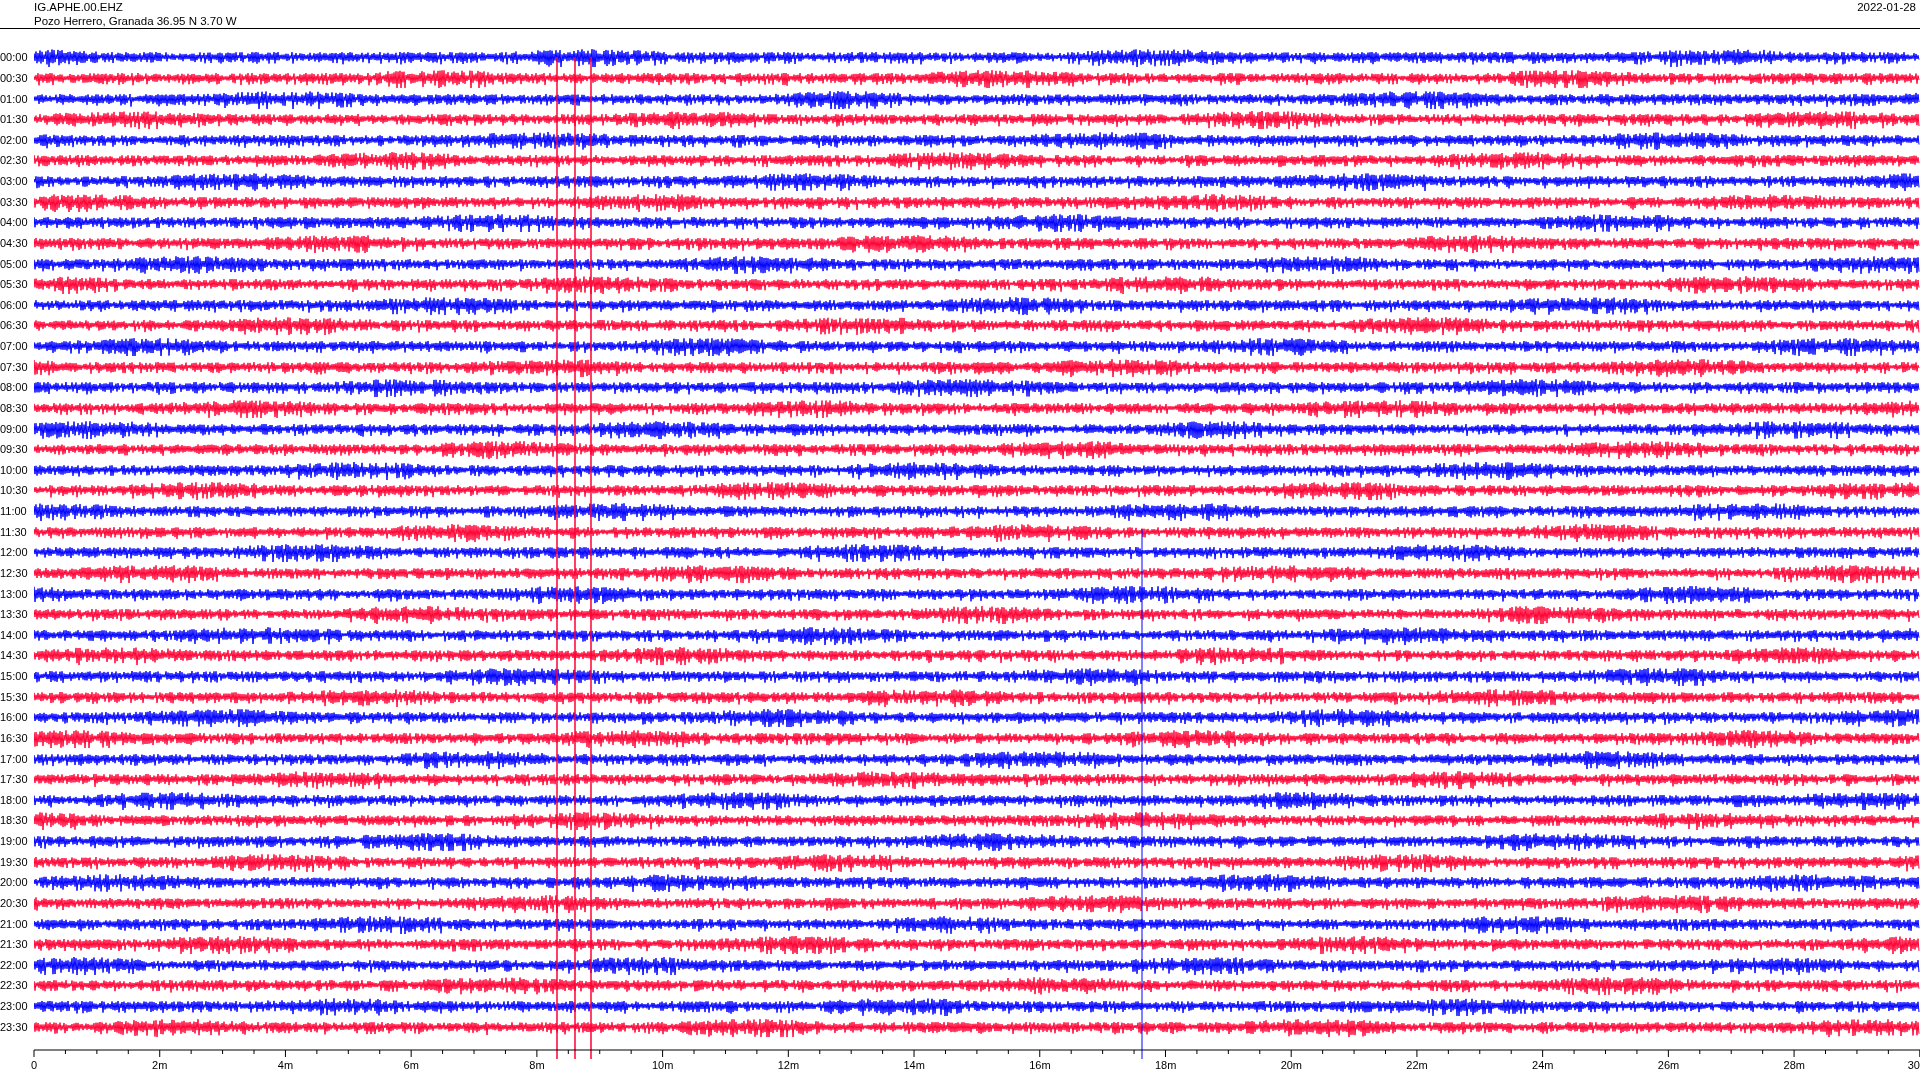  Describe the element at coordinates (14, 1026) in the screenshot. I see `time-label: 23:30` at that location.